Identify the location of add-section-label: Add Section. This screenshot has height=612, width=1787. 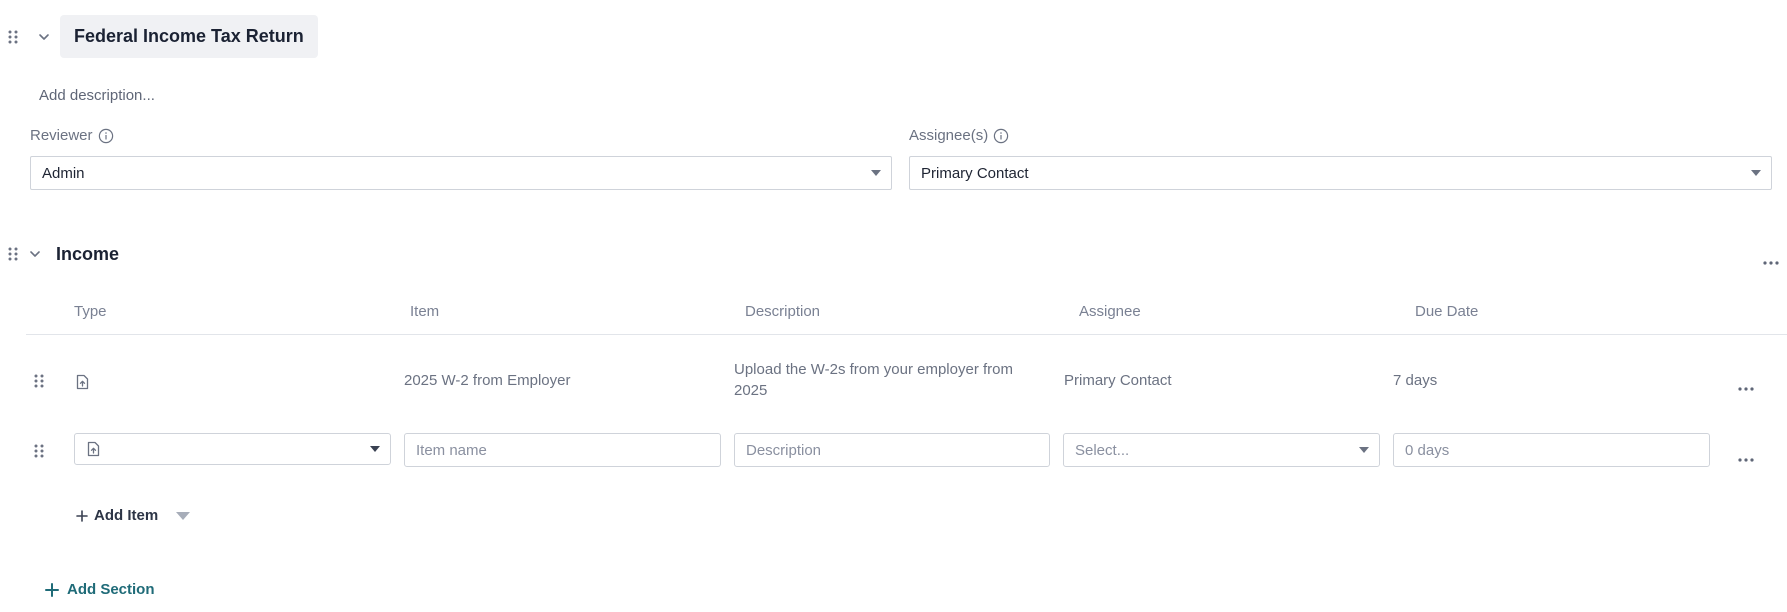
(111, 589).